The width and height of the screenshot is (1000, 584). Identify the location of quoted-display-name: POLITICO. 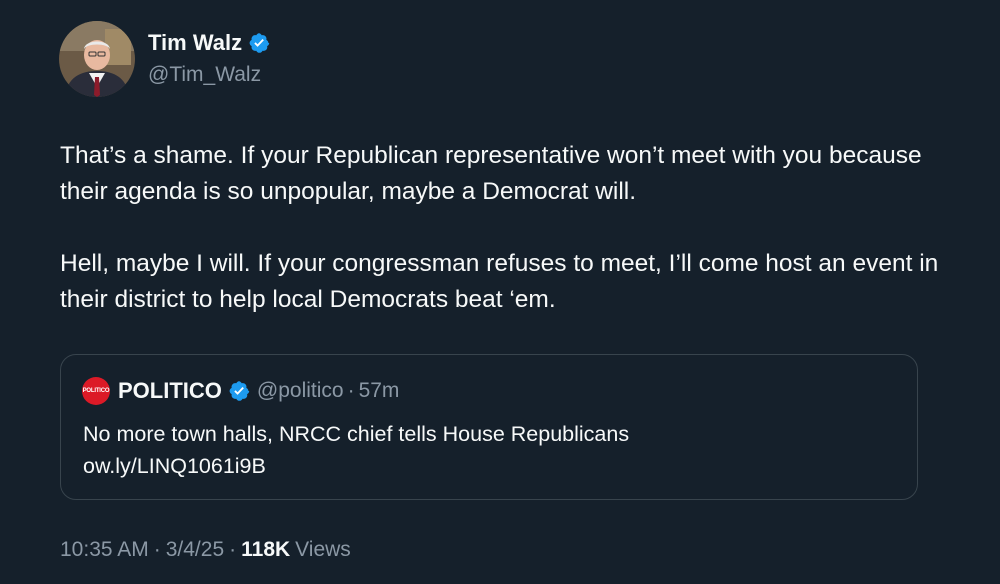
(170, 390).